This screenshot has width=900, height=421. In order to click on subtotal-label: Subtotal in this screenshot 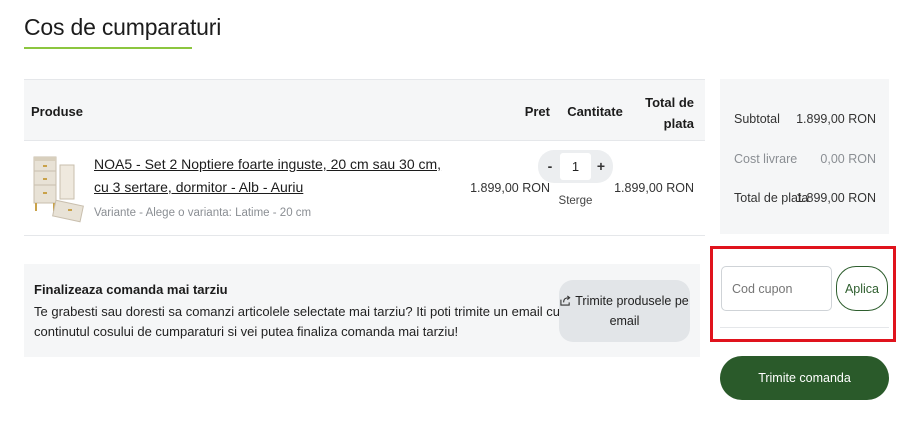, I will do `click(757, 119)`.